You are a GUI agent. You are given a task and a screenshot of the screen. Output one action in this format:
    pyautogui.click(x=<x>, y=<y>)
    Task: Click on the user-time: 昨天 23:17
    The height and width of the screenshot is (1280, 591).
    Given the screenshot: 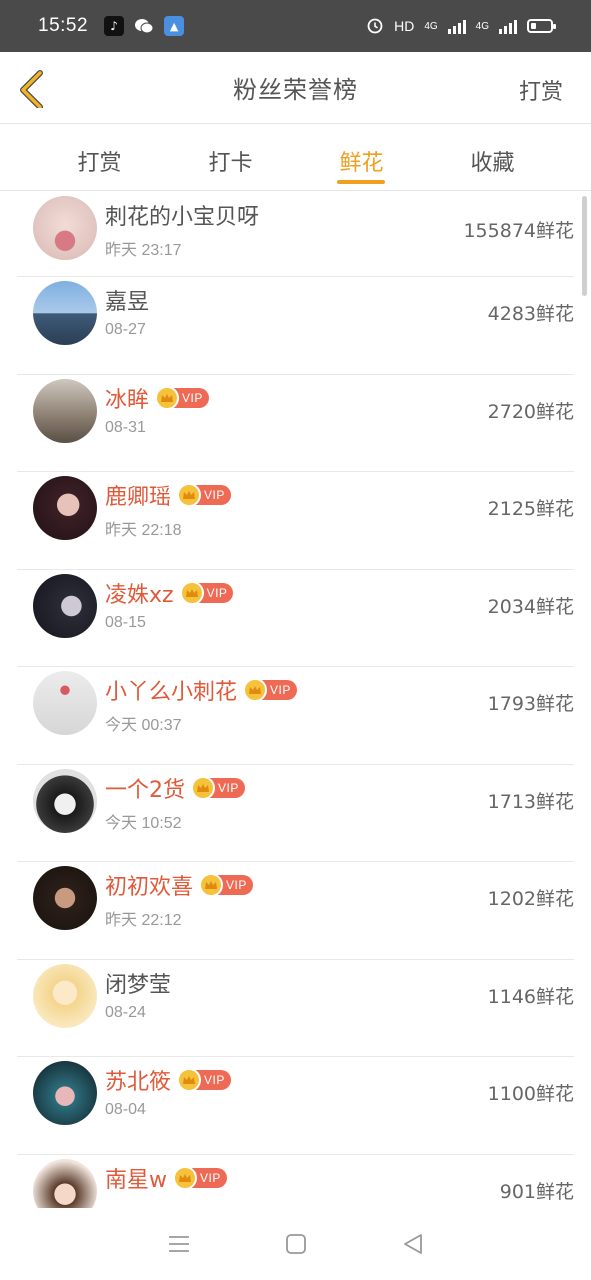 What is the action you would take?
    pyautogui.click(x=143, y=250)
    